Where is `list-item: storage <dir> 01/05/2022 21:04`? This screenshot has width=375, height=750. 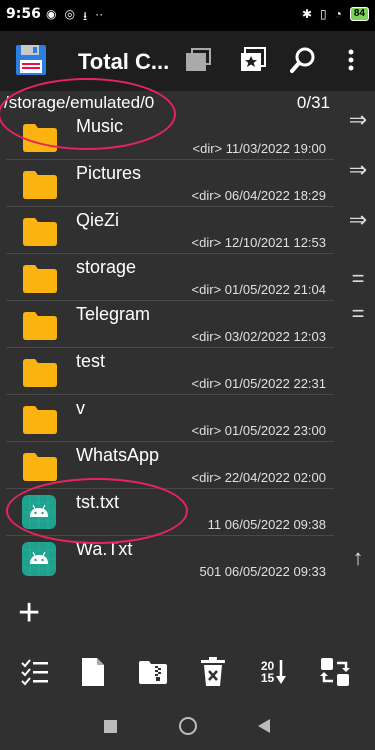 list-item: storage <dir> 01/05/2022 21:04 is located at coordinates (170, 277).